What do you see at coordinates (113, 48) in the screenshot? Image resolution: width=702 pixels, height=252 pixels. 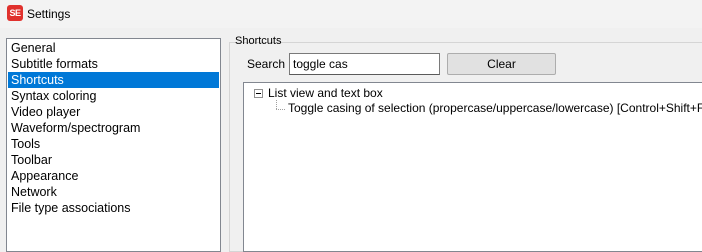 I see `sidebar-item-general: General` at bounding box center [113, 48].